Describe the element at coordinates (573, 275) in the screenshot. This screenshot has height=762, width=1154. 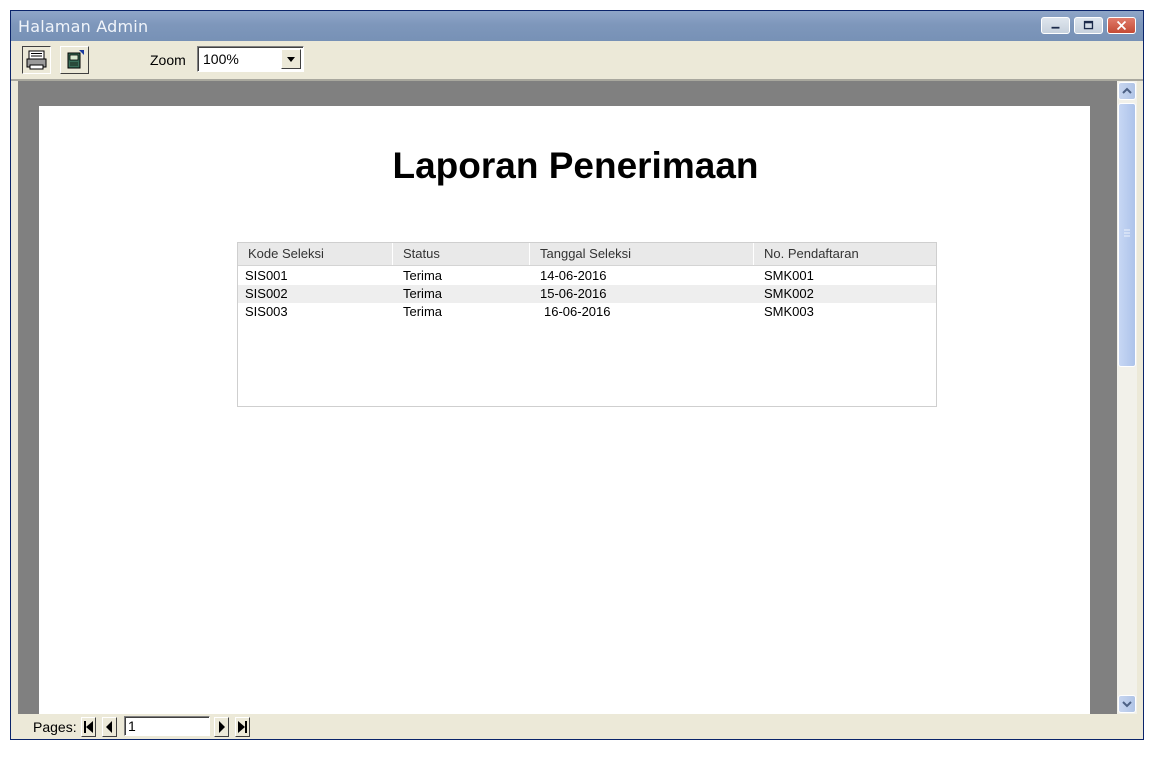
I see `cell-tanggal-seleksi: 14-06-2016` at that location.